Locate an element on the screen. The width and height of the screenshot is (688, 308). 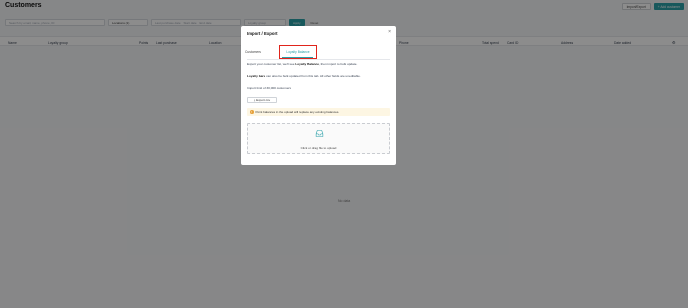
desc-1-suffix: , then import to bulk update. is located at coordinates (338, 64).